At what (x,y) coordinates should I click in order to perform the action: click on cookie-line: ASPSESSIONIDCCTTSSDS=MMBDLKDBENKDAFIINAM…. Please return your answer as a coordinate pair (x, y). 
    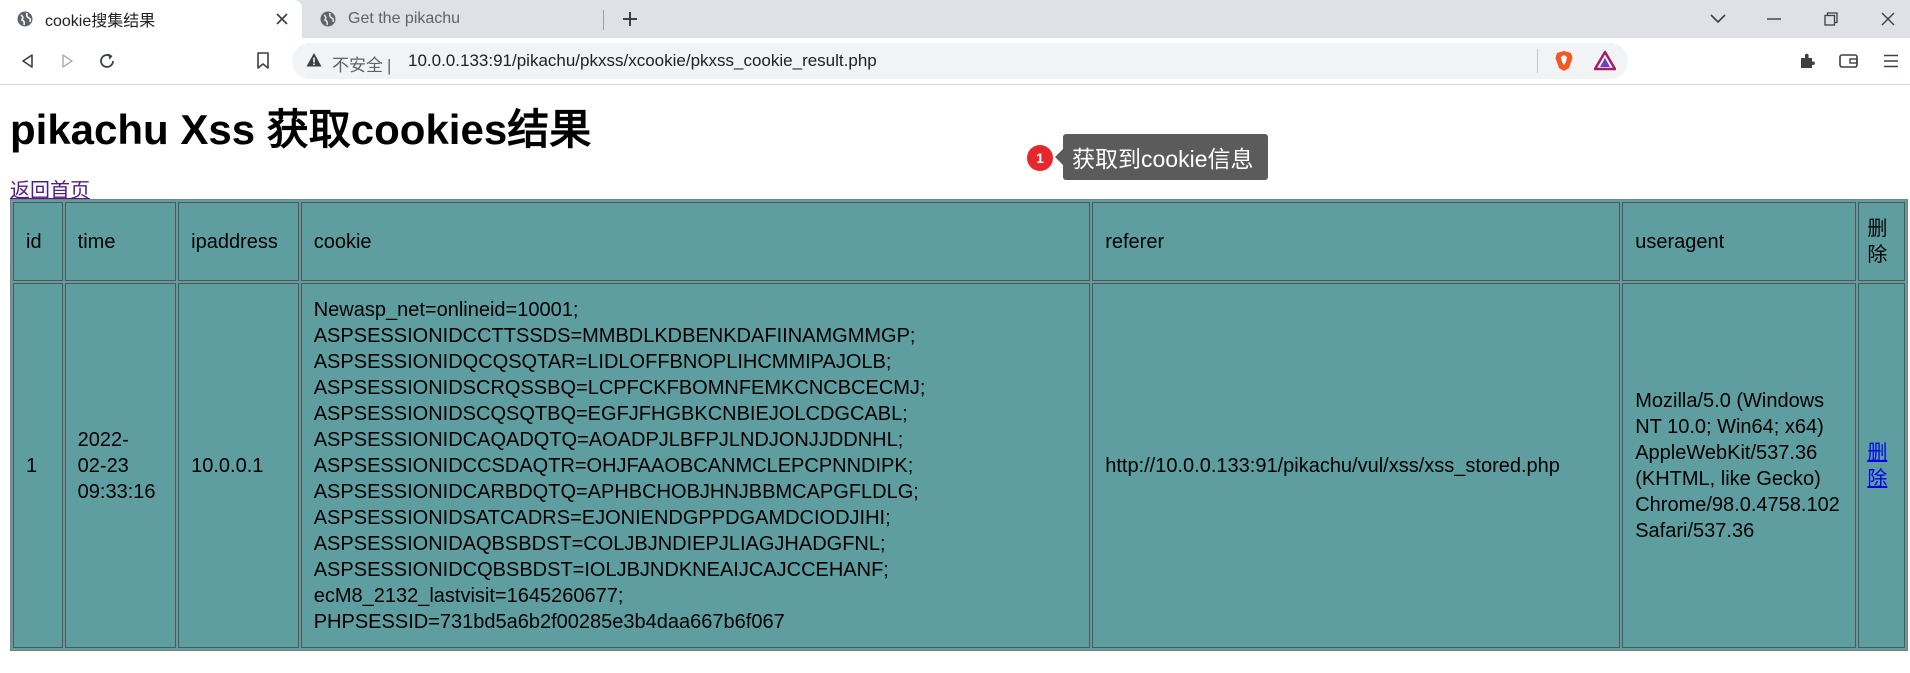
    Looking at the image, I should click on (614, 335).